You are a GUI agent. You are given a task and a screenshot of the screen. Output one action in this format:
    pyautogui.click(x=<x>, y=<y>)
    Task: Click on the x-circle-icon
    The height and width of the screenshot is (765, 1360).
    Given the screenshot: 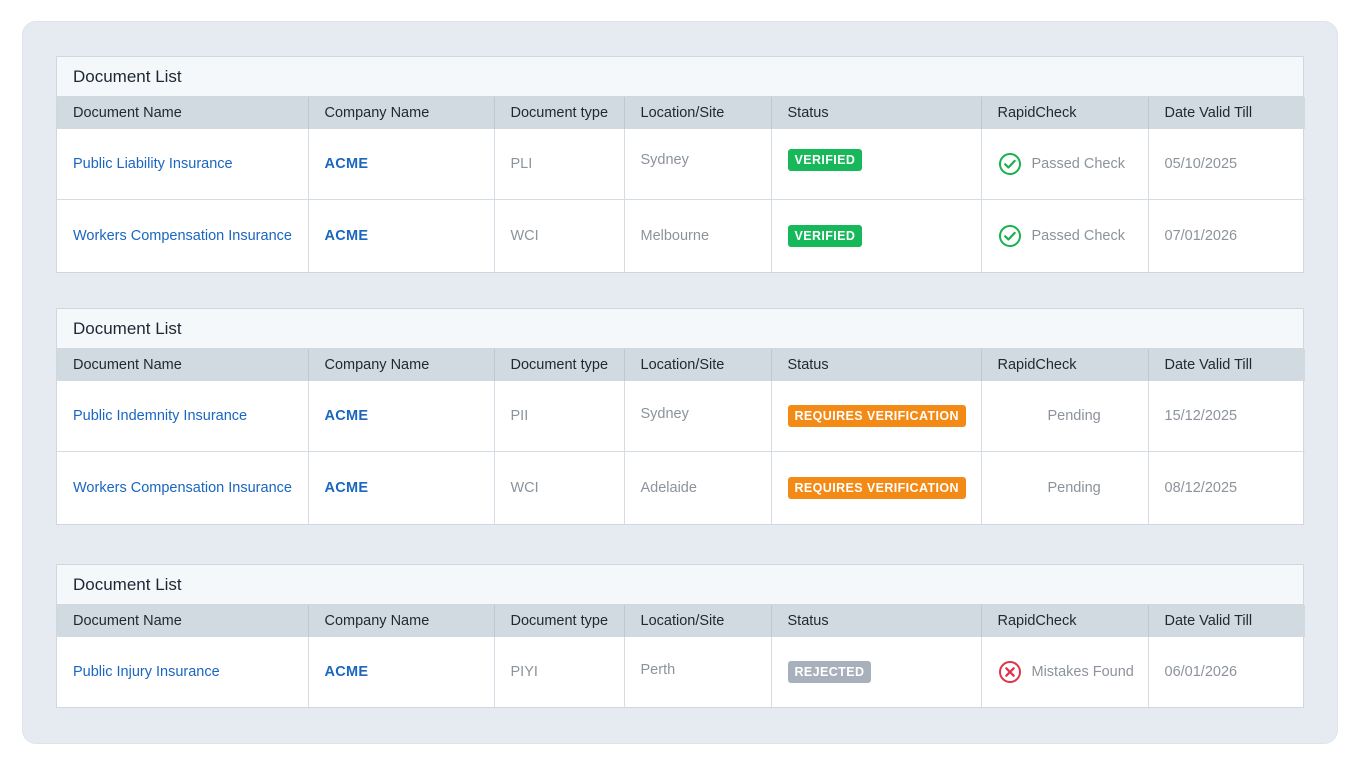 What is the action you would take?
    pyautogui.click(x=1009, y=672)
    